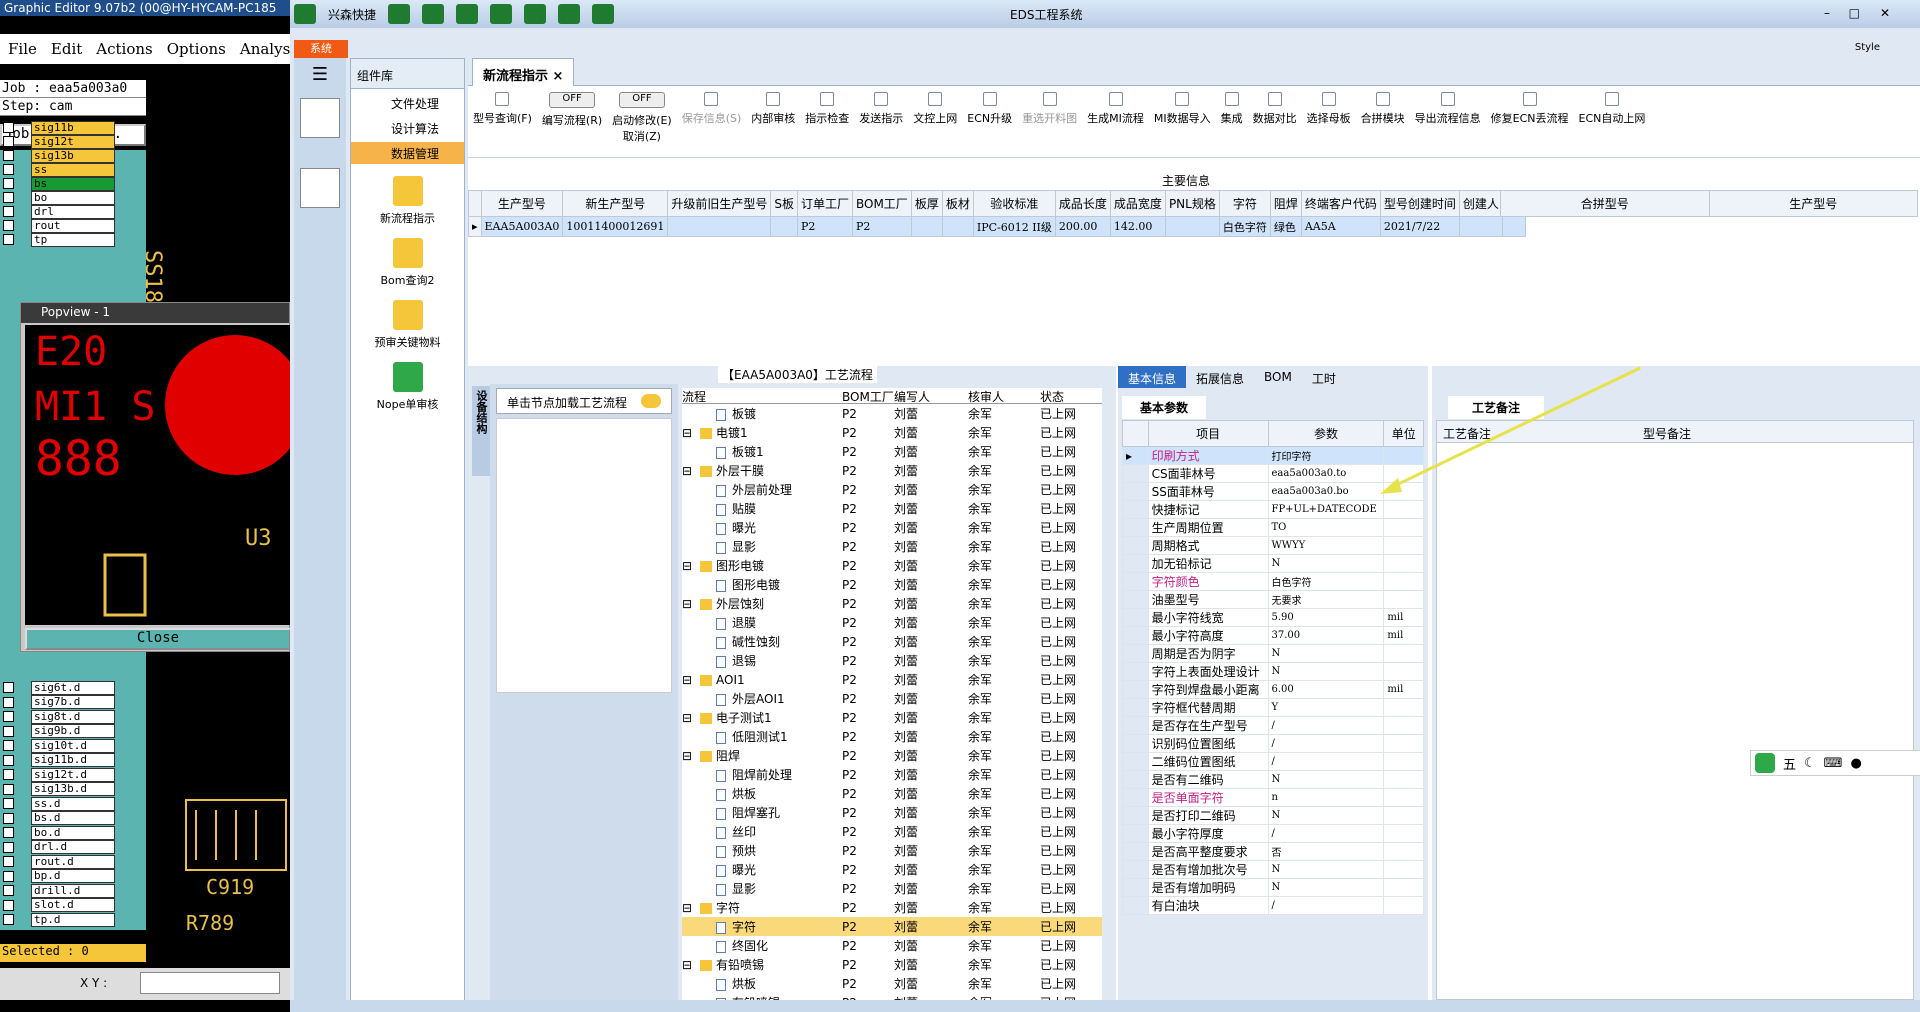 This screenshot has height=1012, width=1920. I want to click on layer-name: drill.d, so click(73, 890).